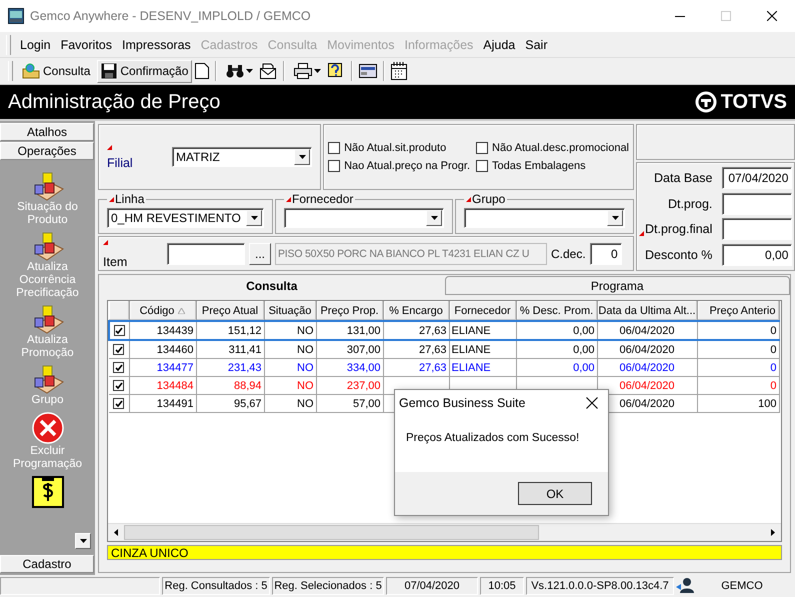 This screenshot has width=795, height=597. What do you see at coordinates (738, 385) in the screenshot?
I see `table-cell: 0` at bounding box center [738, 385].